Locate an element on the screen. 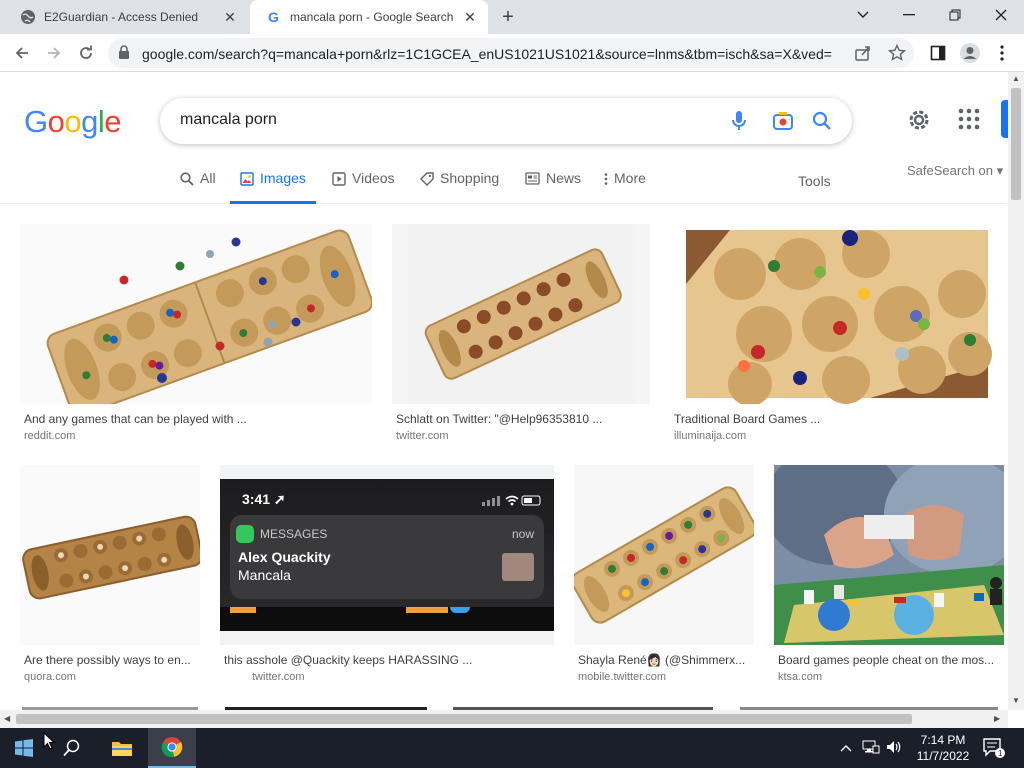 The image size is (1024, 768). horizontal-scrollbar: ◀ ▶ is located at coordinates (504, 719).